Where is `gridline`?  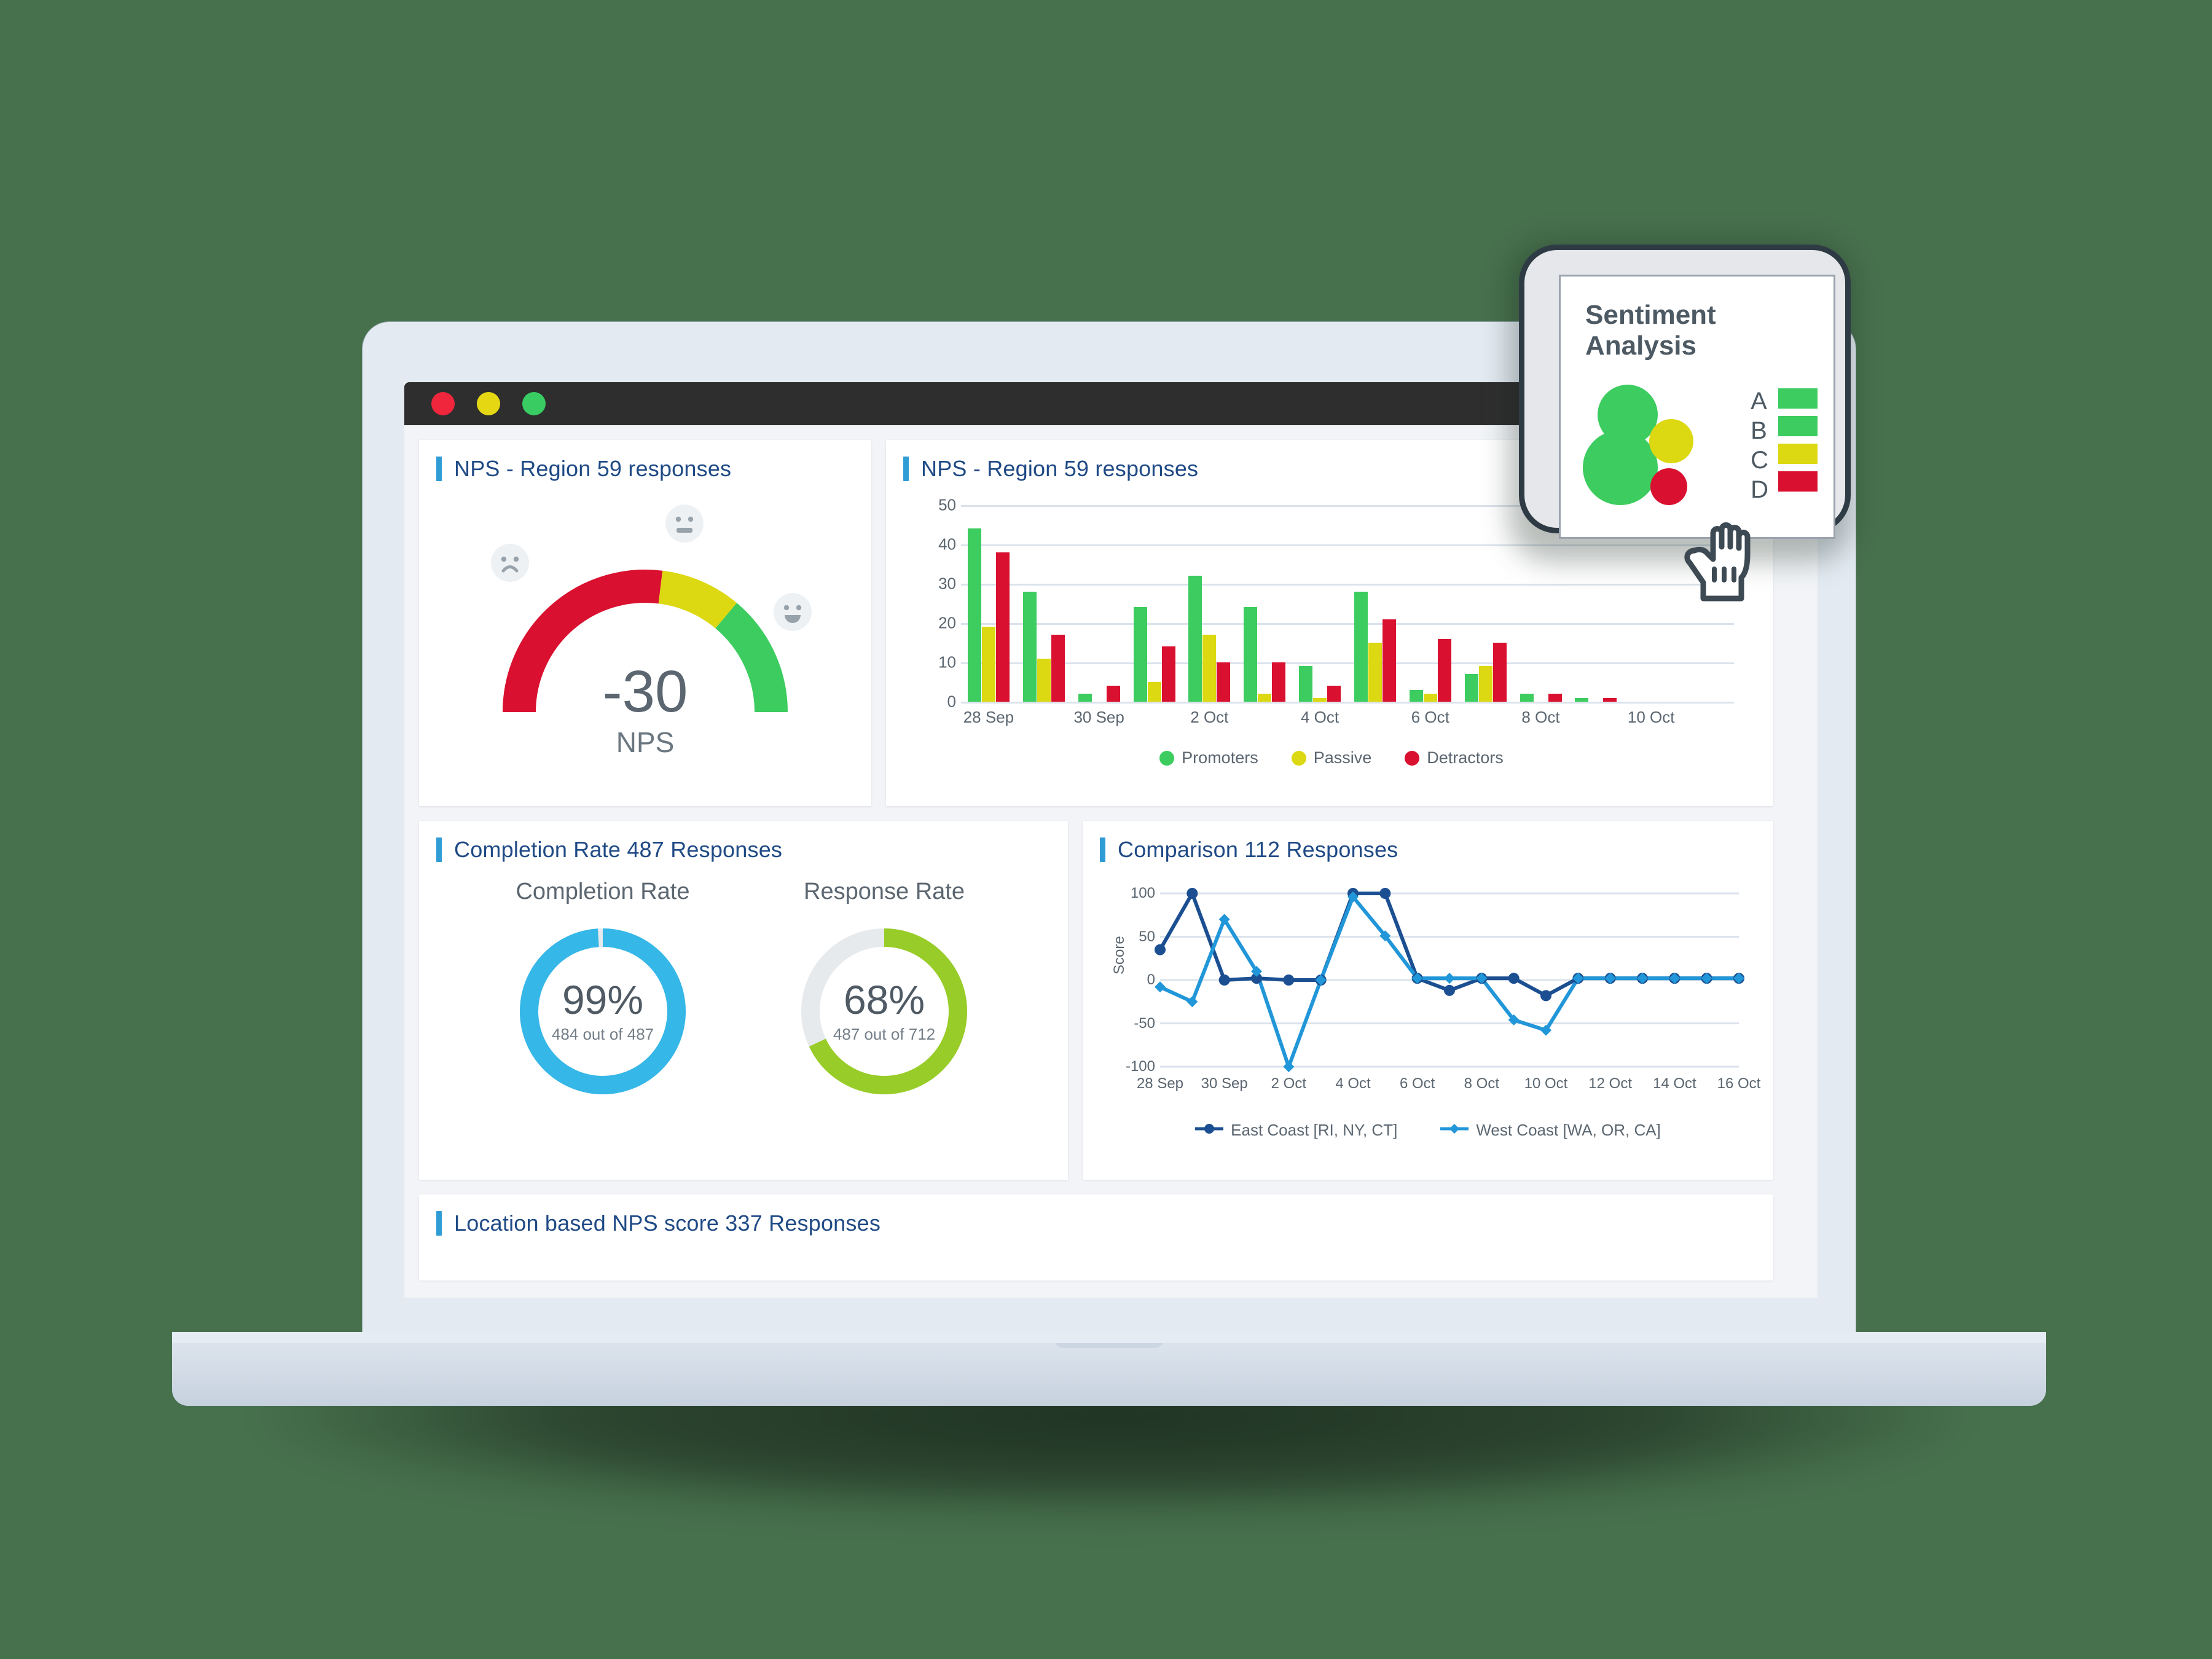 gridline is located at coordinates (1347, 703).